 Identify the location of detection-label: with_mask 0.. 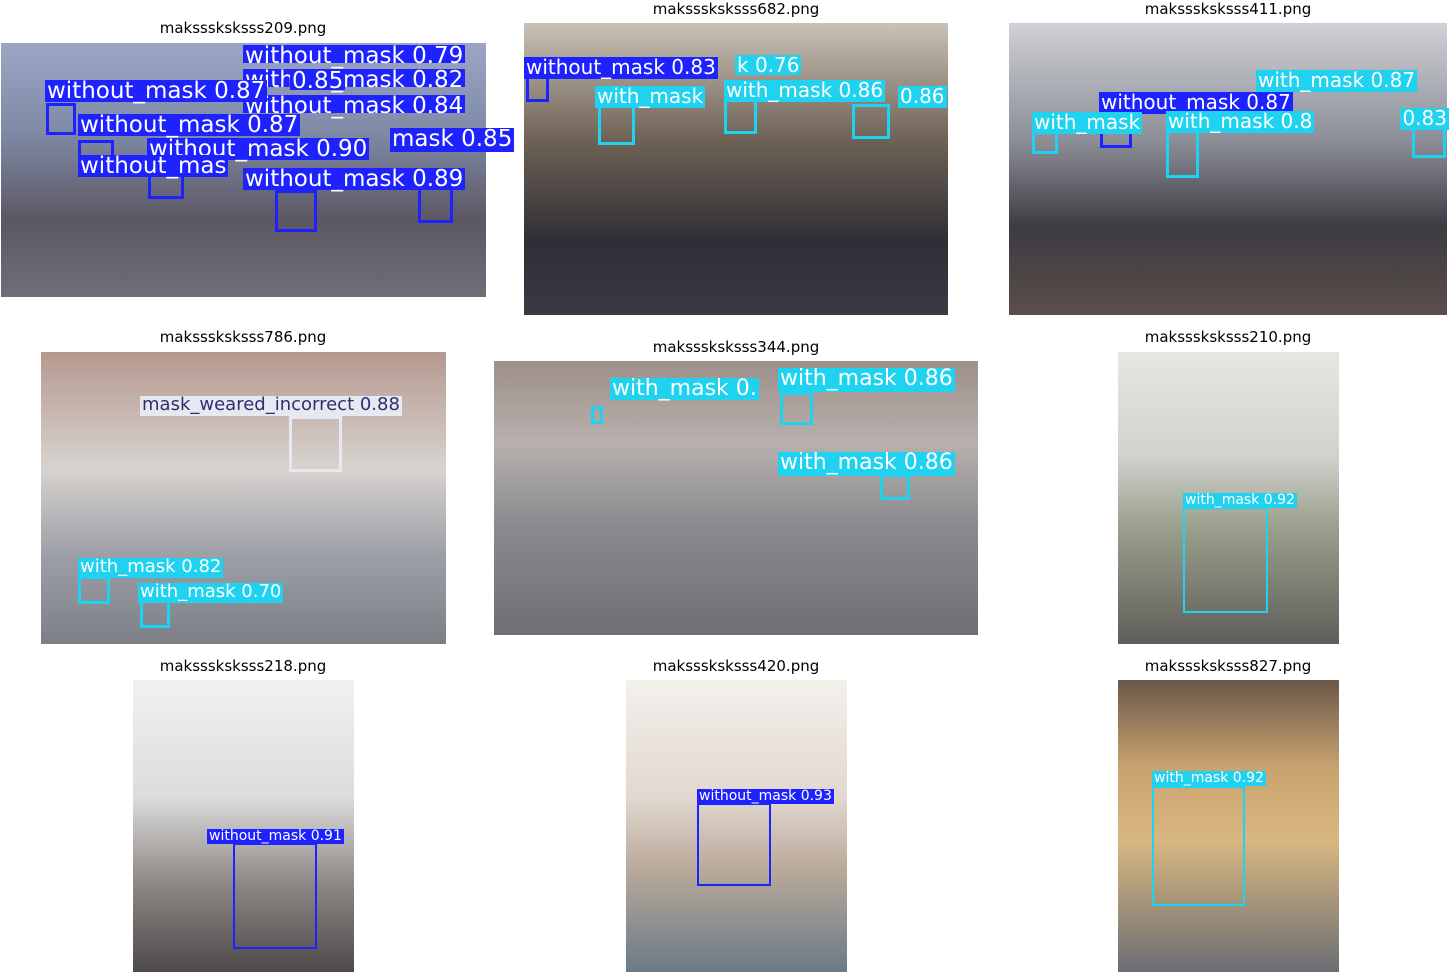
(684, 388).